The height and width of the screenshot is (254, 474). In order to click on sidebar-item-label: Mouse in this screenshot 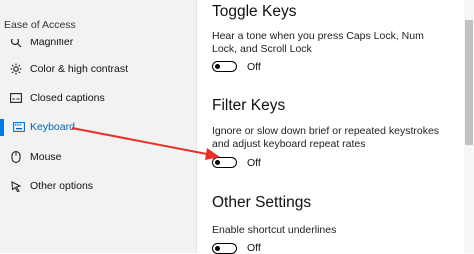, I will do `click(46, 157)`.